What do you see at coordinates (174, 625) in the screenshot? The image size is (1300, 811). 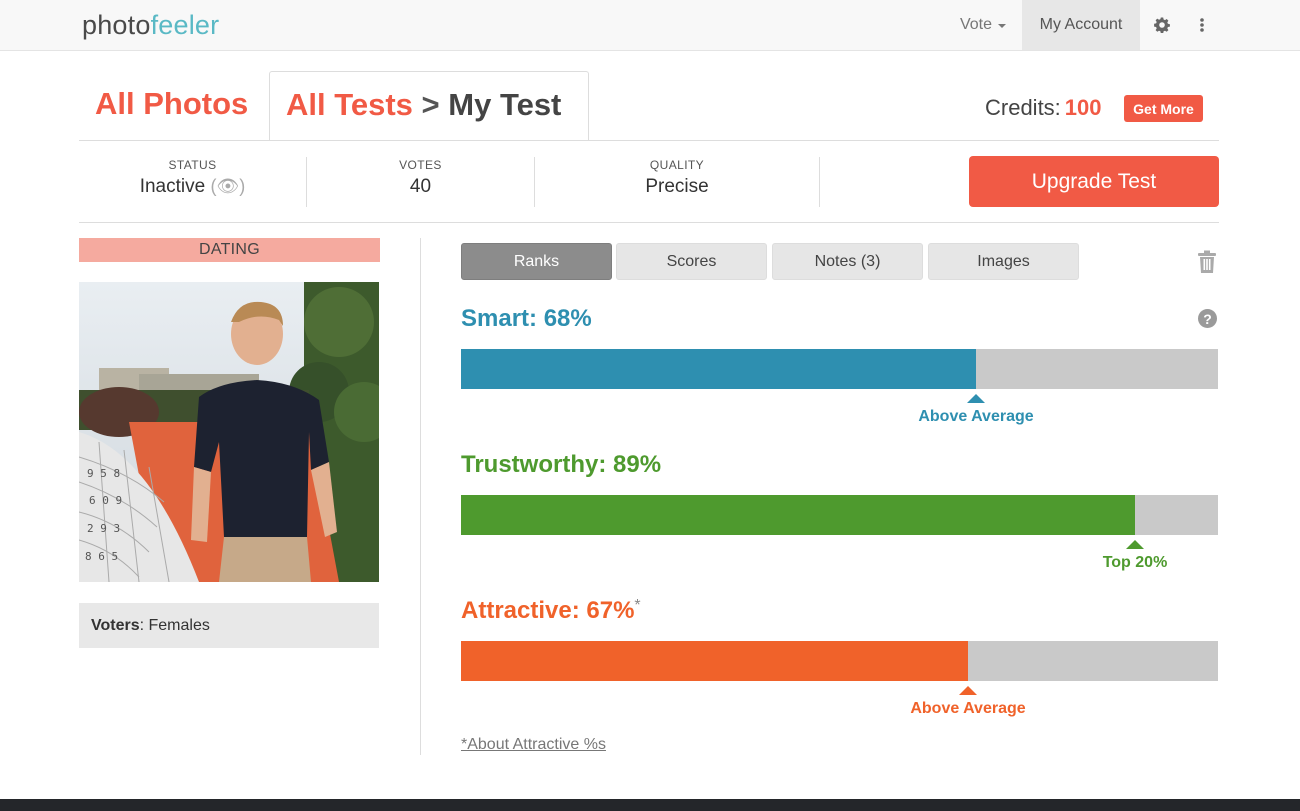 I see `voters-value: : Females` at bounding box center [174, 625].